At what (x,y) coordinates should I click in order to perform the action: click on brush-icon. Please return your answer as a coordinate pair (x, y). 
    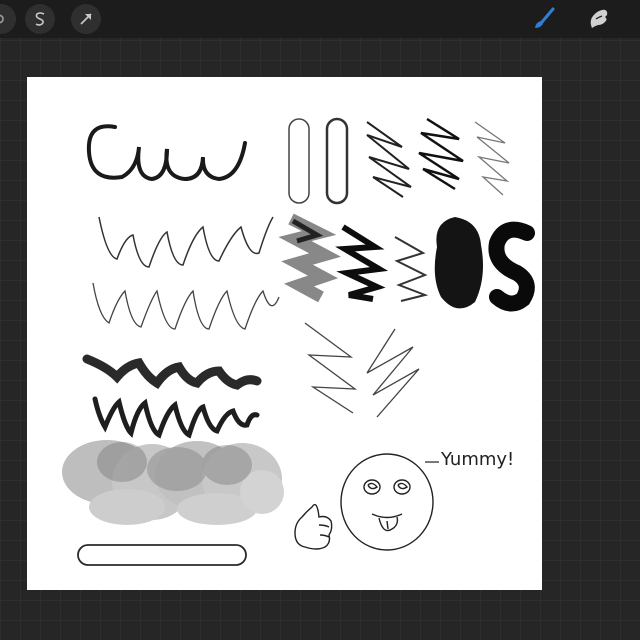
    Looking at the image, I should click on (545, 17).